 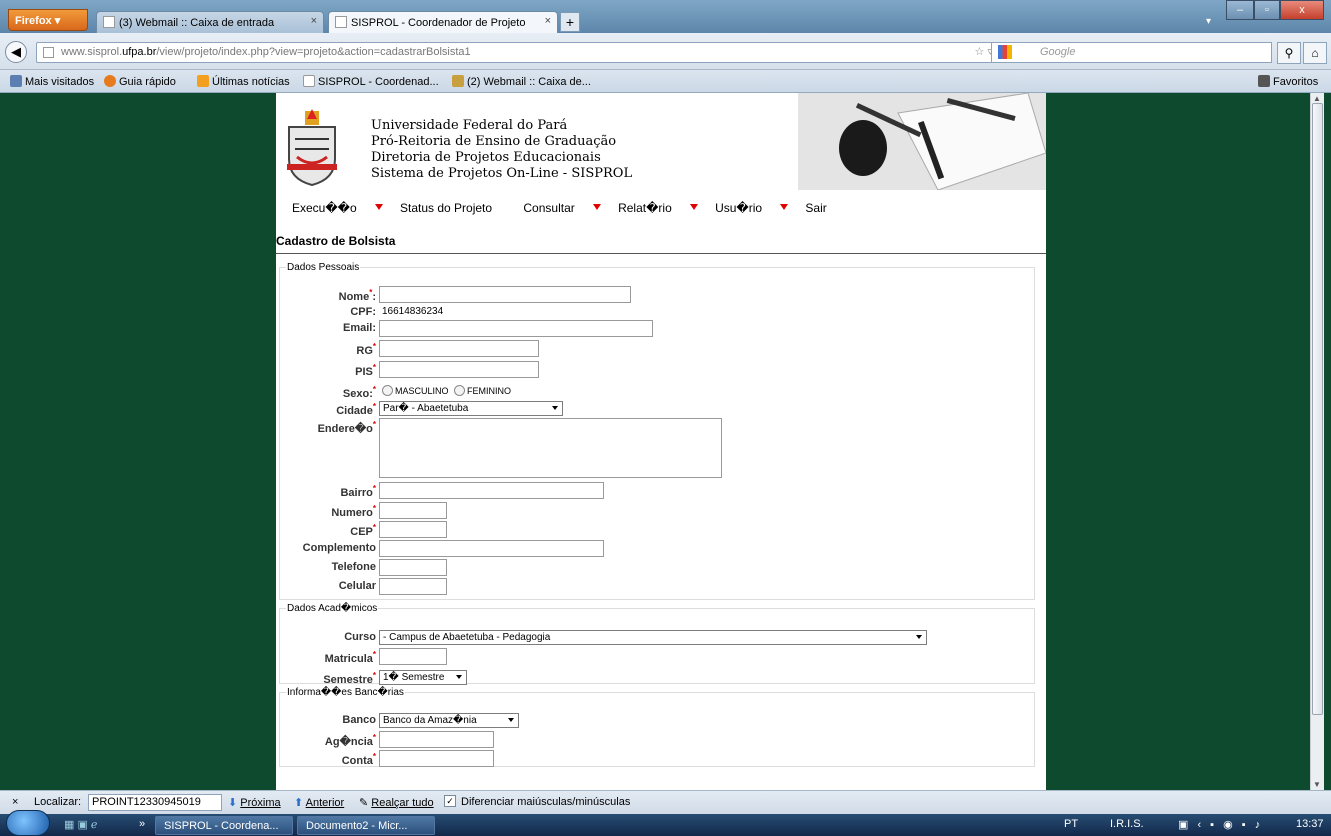 I want to click on cidade-select: Par� - Abaetetuba, so click(x=471, y=408).